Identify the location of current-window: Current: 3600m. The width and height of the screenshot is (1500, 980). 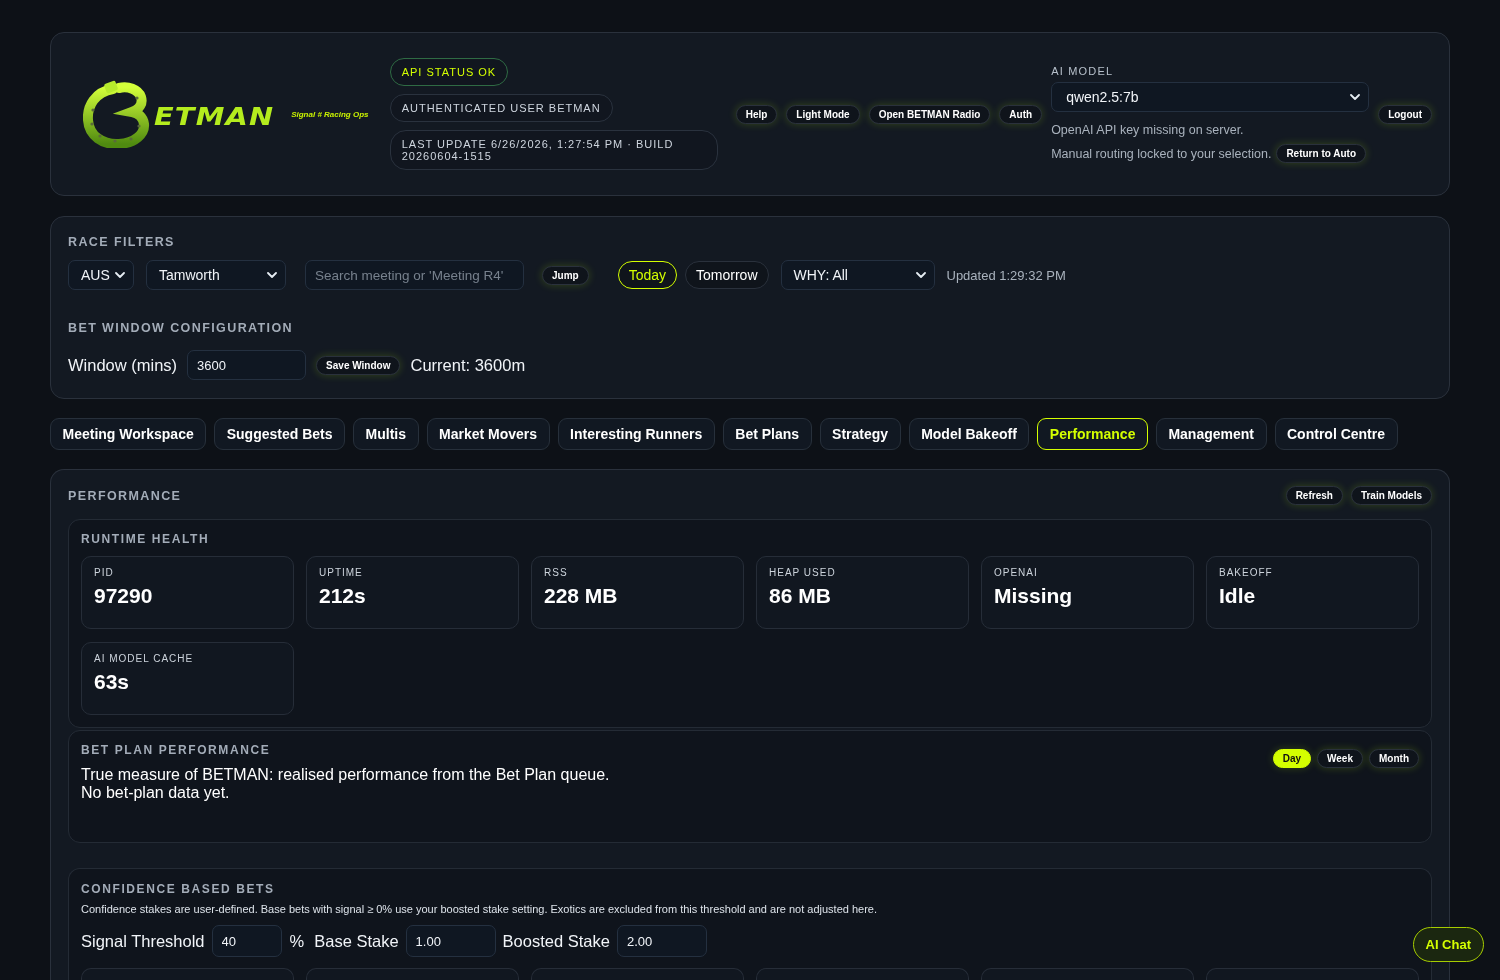
(468, 365).